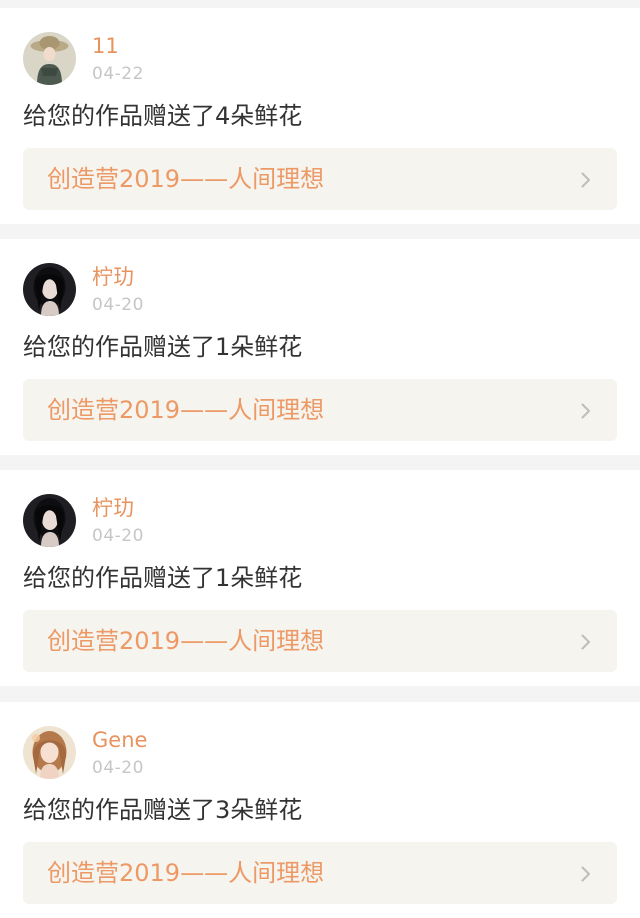 The image size is (640, 918). I want to click on avatar-light-hair-icon, so click(49, 752).